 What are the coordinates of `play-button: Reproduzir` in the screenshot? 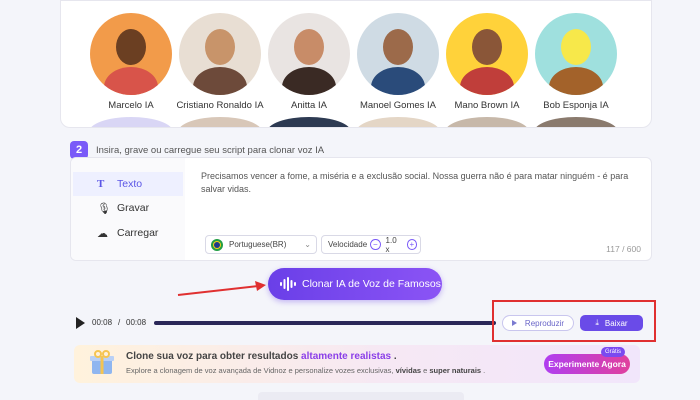 It's located at (538, 323).